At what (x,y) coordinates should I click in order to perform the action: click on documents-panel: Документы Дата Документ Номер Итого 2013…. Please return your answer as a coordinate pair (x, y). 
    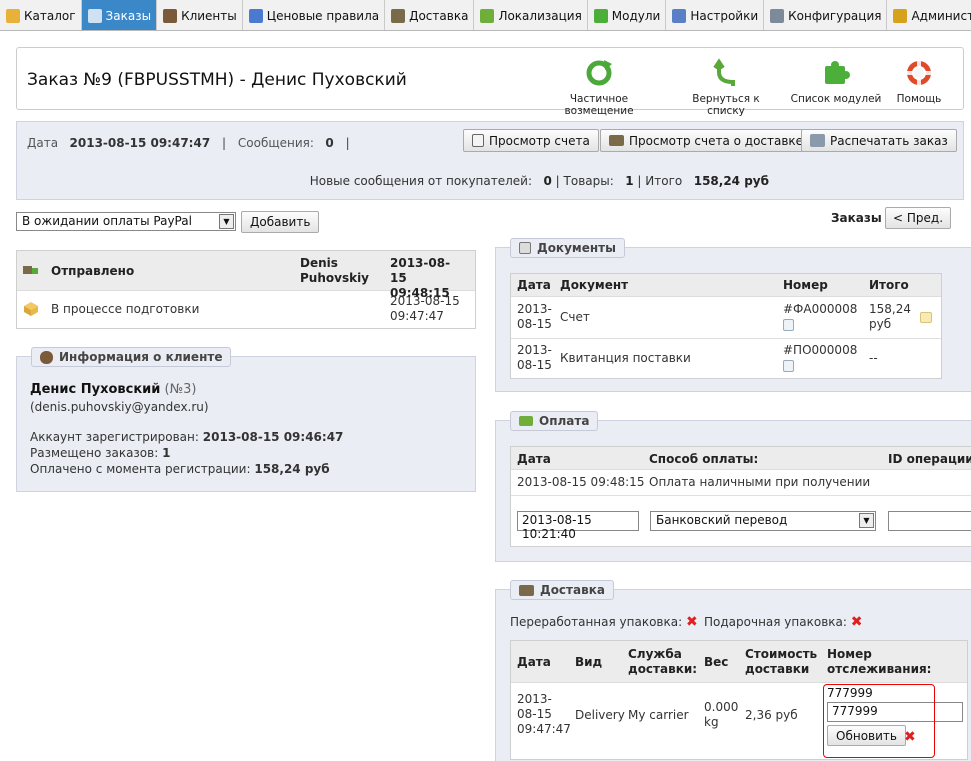
    Looking at the image, I should click on (733, 315).